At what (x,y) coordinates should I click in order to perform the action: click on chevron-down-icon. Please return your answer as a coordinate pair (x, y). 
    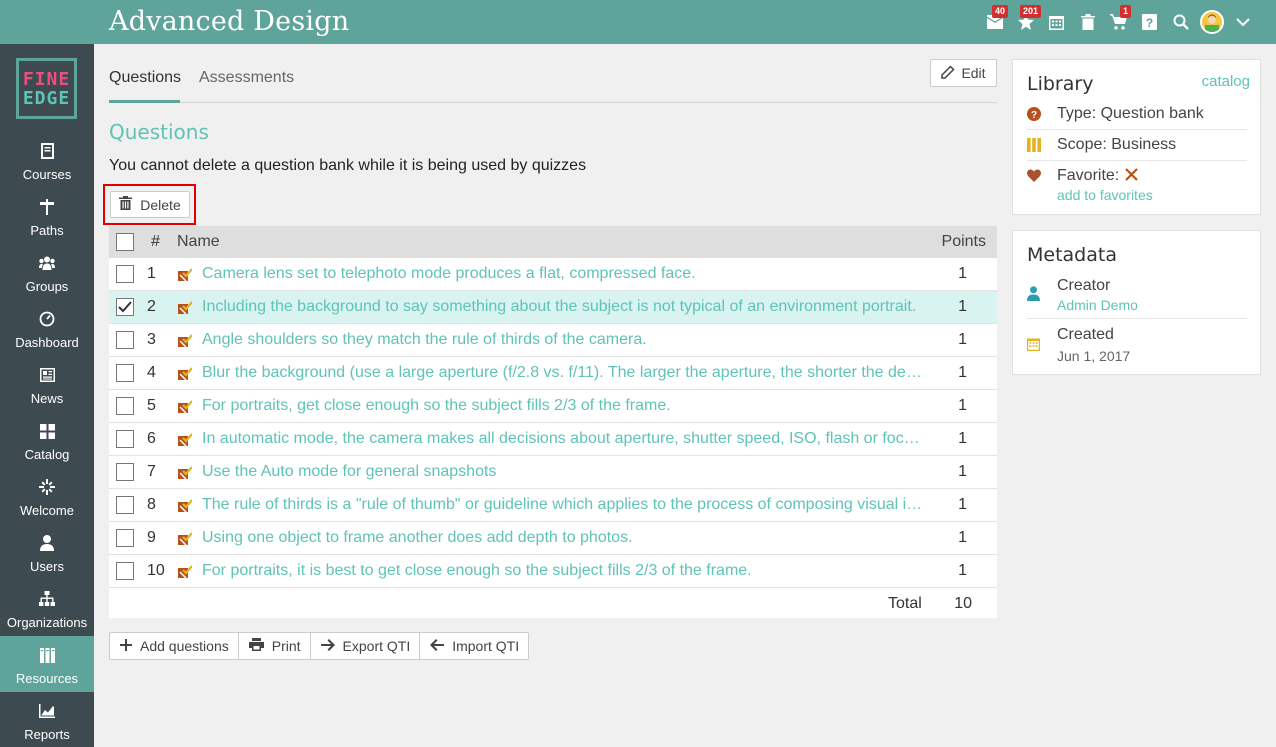
    Looking at the image, I should click on (1242, 22).